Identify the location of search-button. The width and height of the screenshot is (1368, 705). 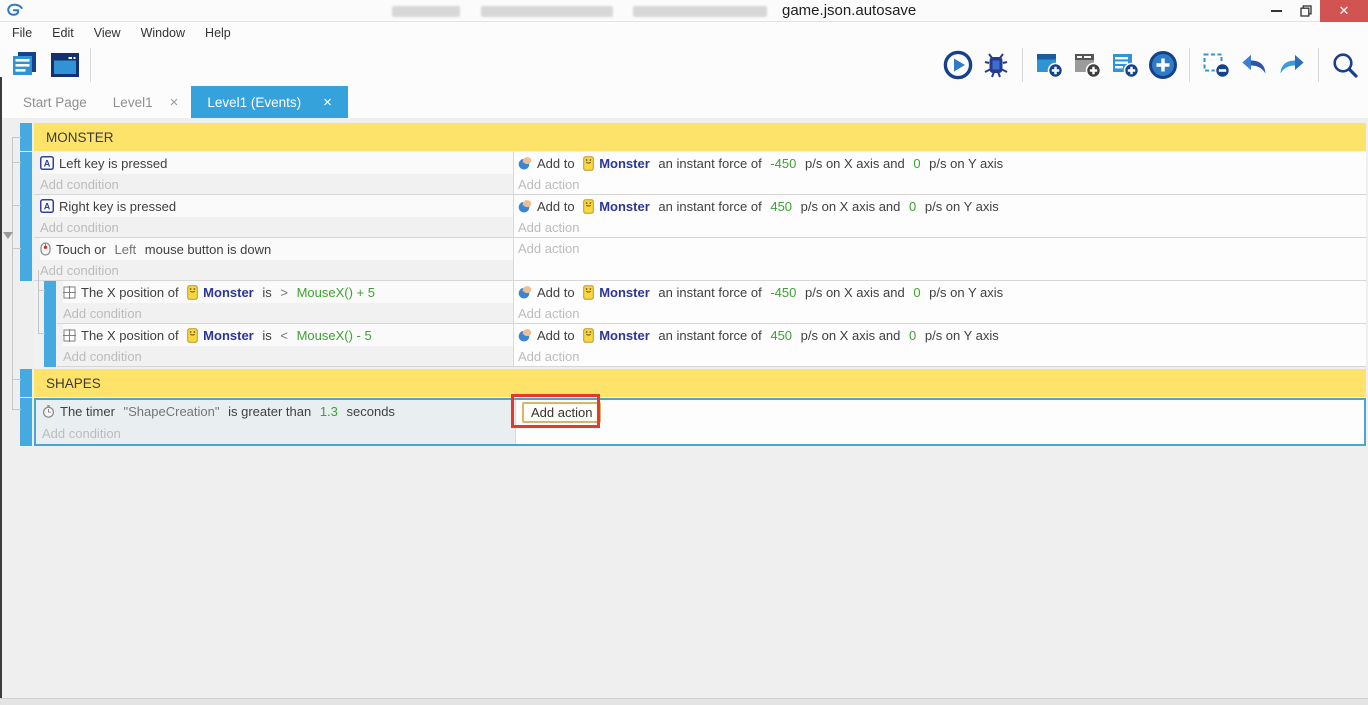
(1345, 65).